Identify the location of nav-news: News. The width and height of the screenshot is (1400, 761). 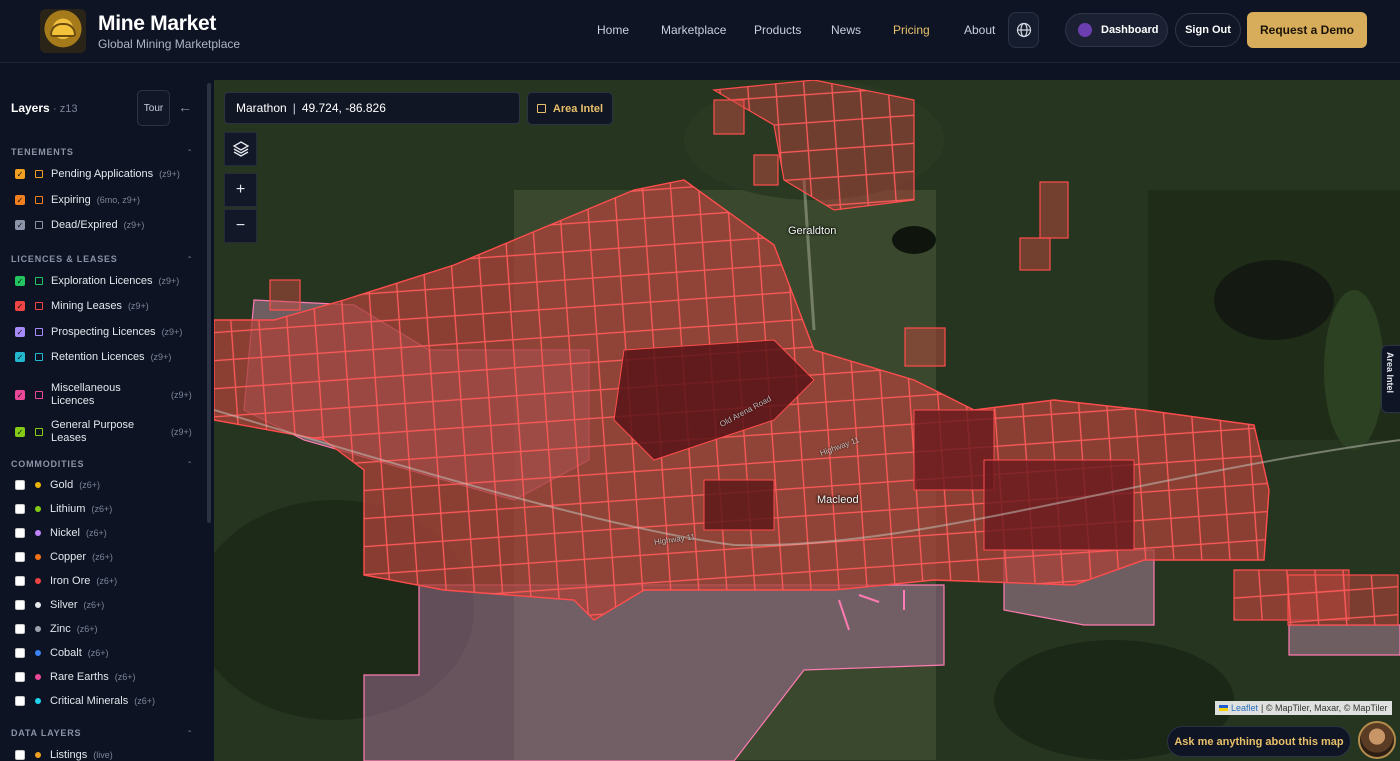
(846, 30).